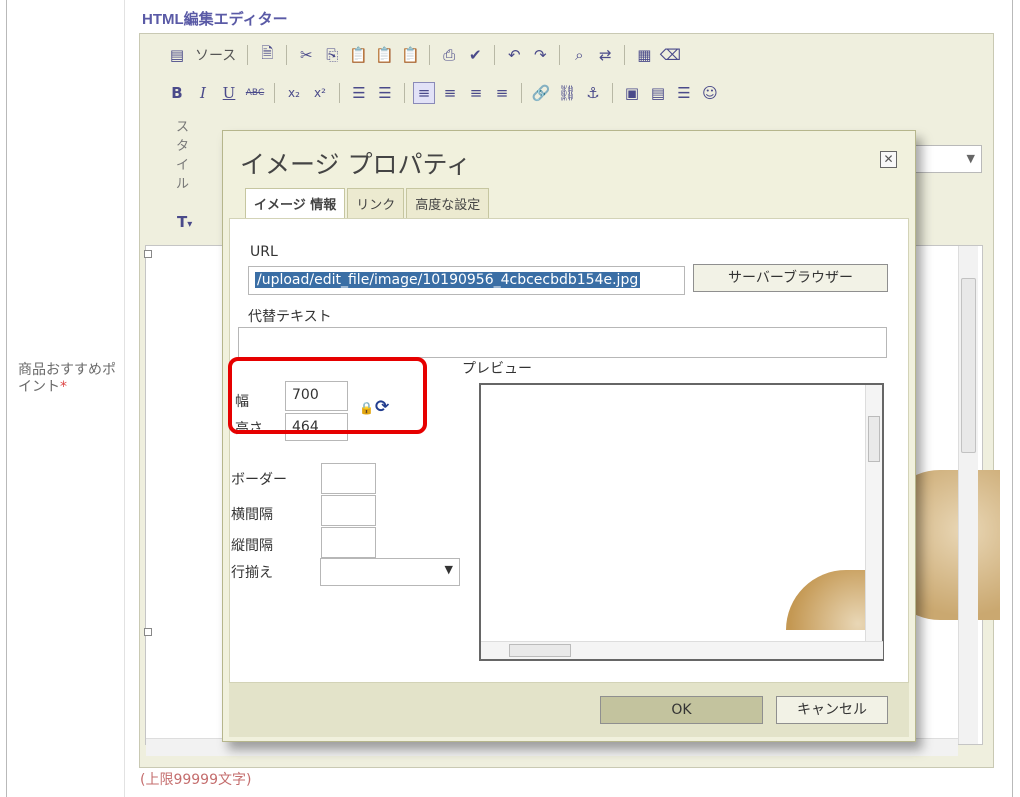 This screenshot has width=1020, height=797. What do you see at coordinates (267, 55) in the screenshot?
I see `new-page-icon: 🗎` at bounding box center [267, 55].